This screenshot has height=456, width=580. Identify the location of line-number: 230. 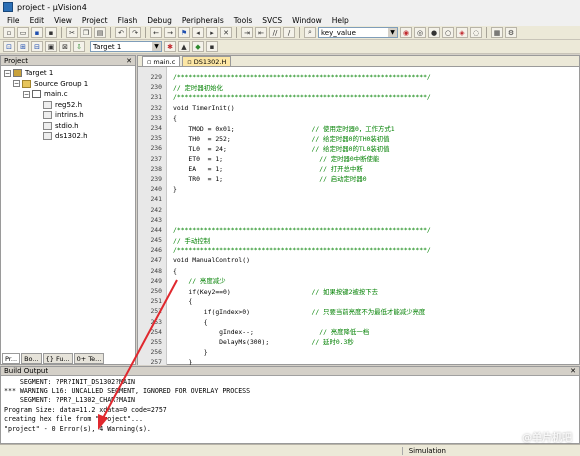
(156, 87).